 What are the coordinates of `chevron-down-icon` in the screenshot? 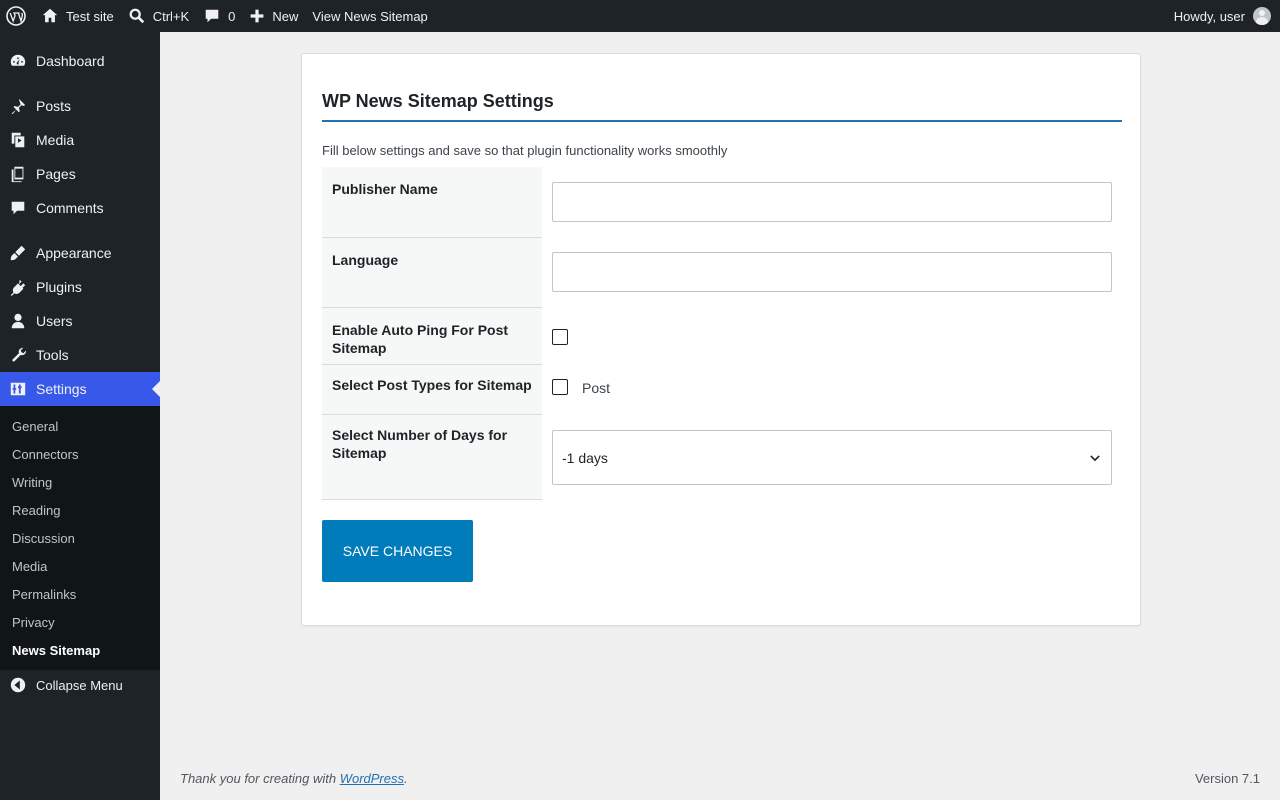 It's located at (1095, 458).